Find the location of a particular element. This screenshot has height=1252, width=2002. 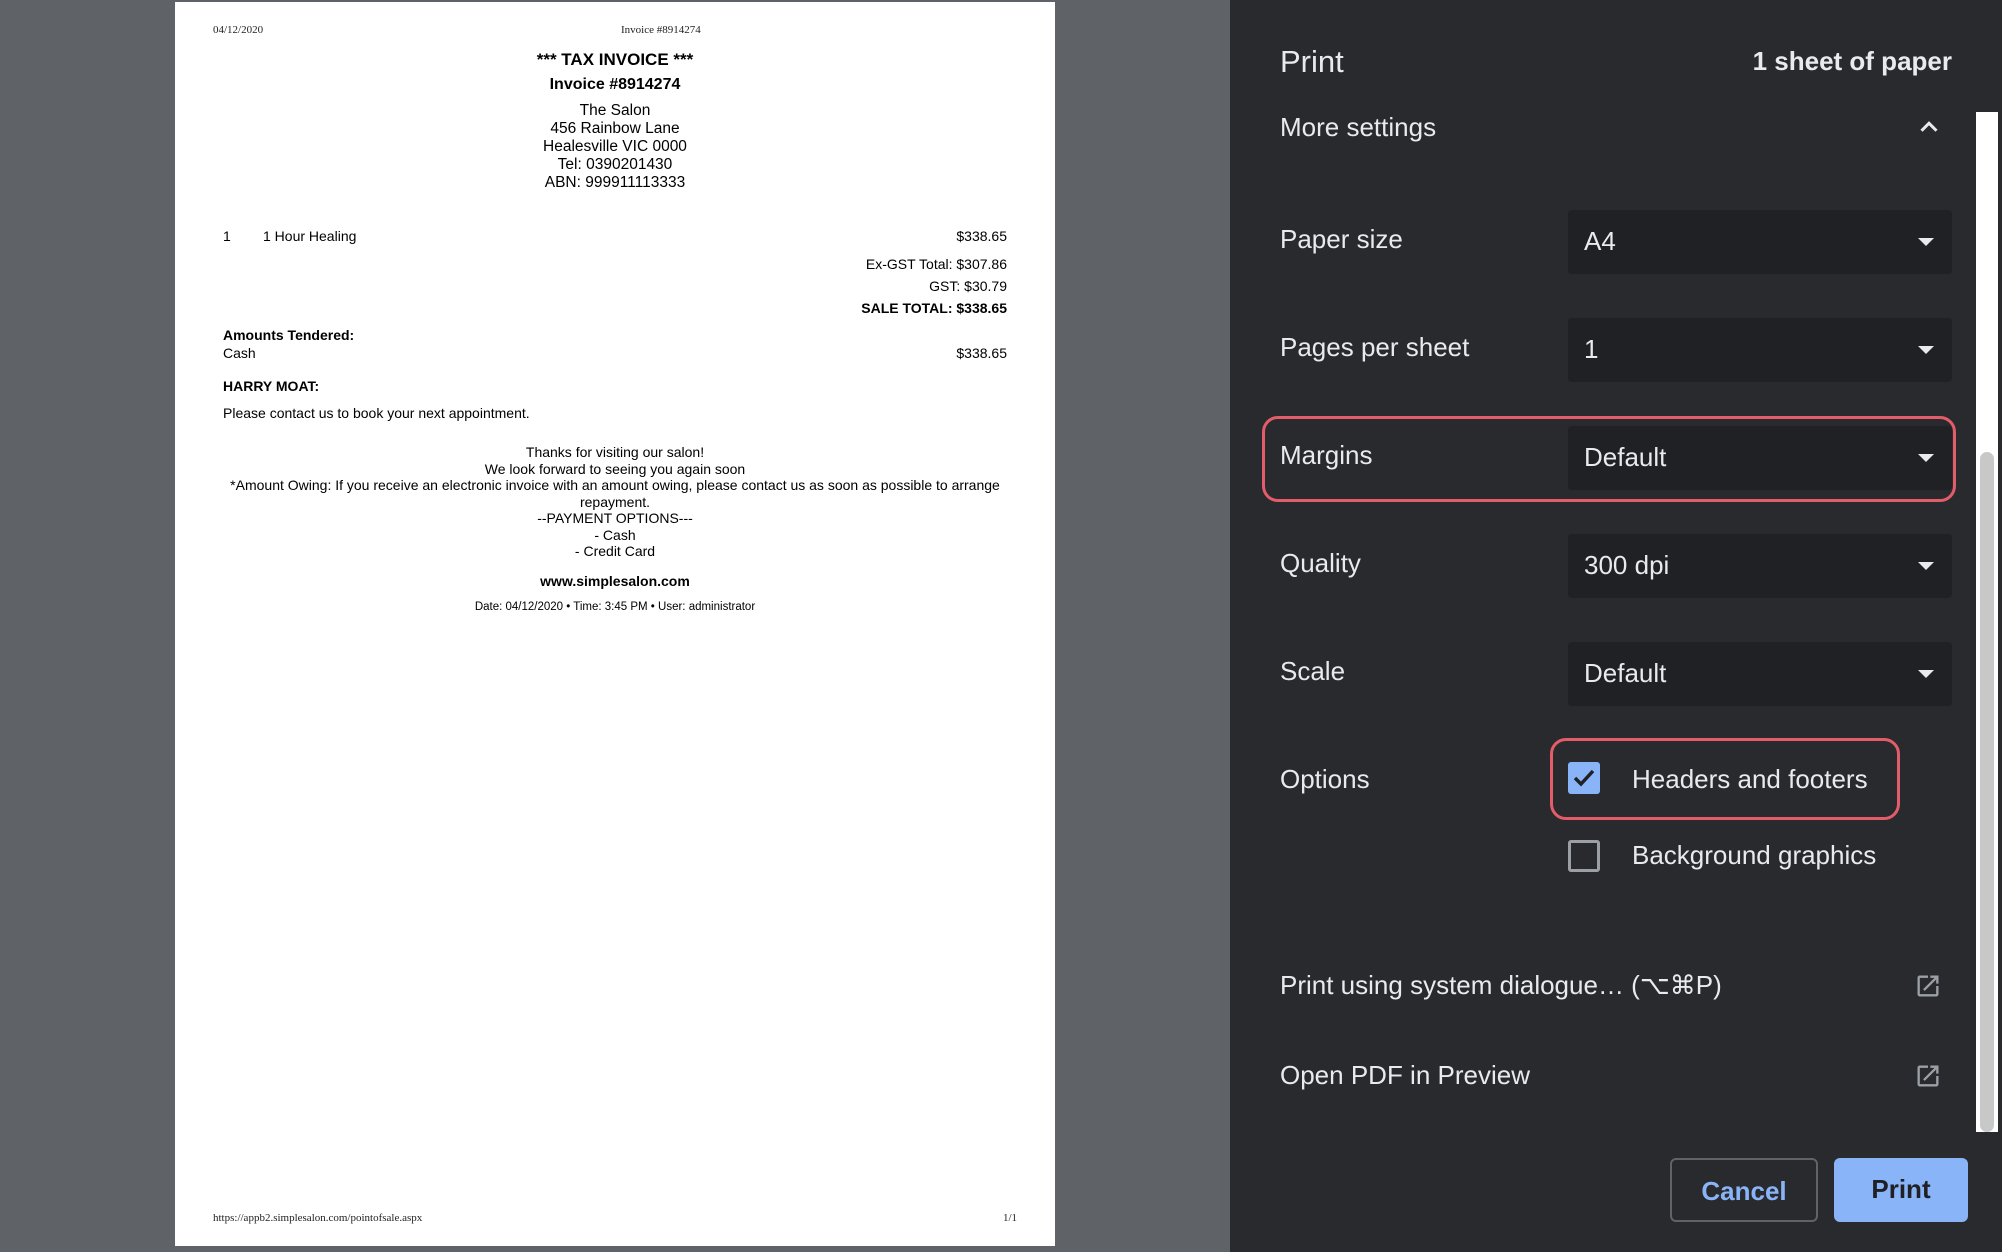

sale-total: SALE TOTAL: $338.65 is located at coordinates (934, 308).